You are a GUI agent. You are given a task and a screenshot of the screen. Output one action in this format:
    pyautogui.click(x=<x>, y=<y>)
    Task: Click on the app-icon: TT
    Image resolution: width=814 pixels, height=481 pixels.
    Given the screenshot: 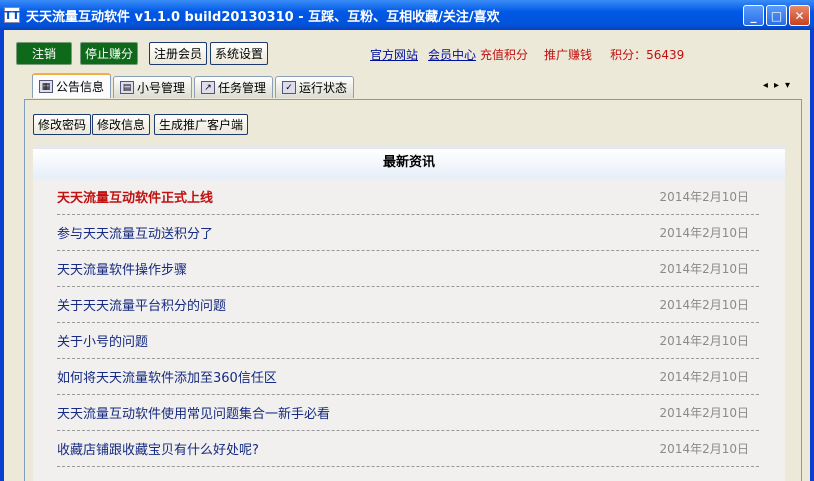 What is the action you would take?
    pyautogui.click(x=12, y=15)
    